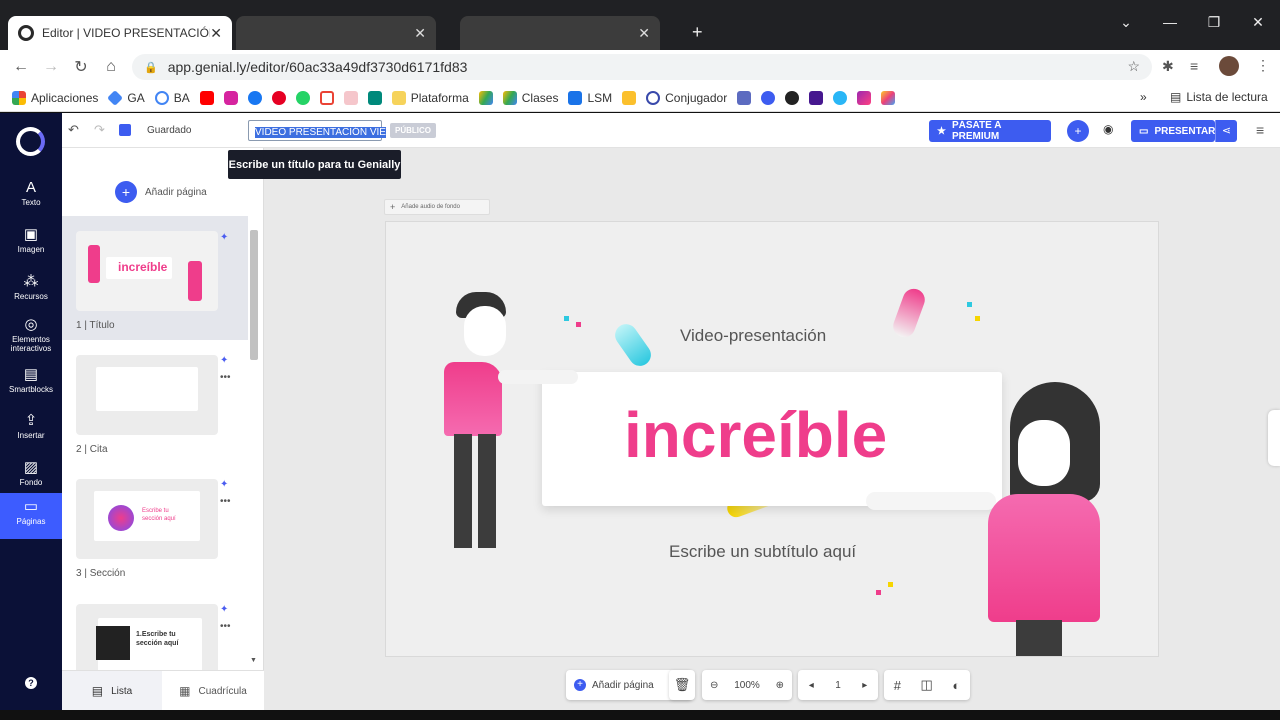 The height and width of the screenshot is (720, 1280). What do you see at coordinates (1226, 131) in the screenshot?
I see `share-icon: ⋖` at bounding box center [1226, 131].